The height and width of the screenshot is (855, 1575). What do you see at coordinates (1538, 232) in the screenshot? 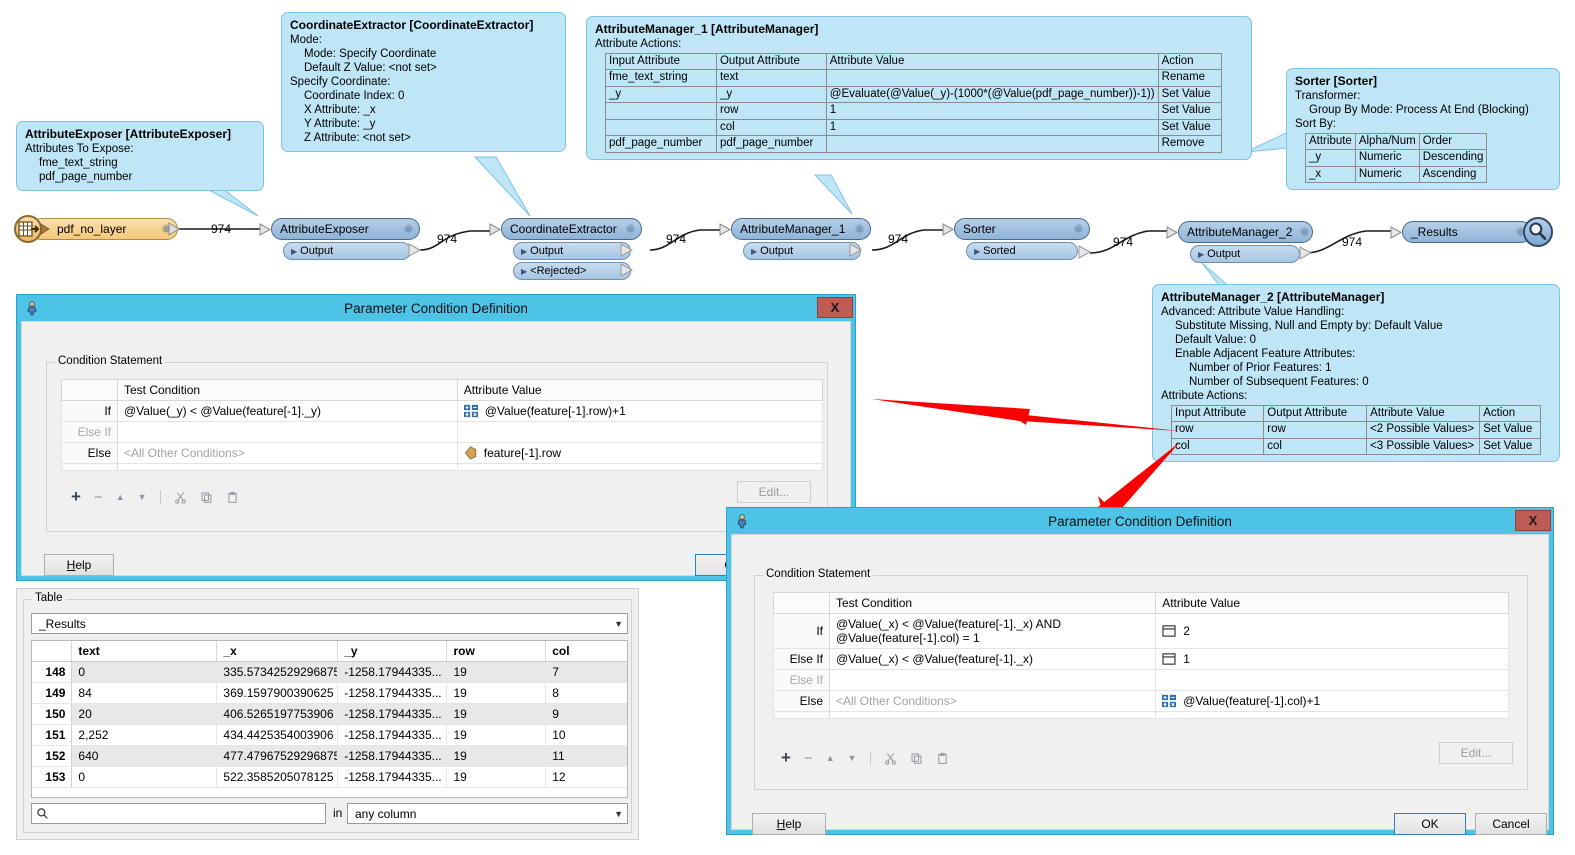
I see `inspector-magnifier-icon` at bounding box center [1538, 232].